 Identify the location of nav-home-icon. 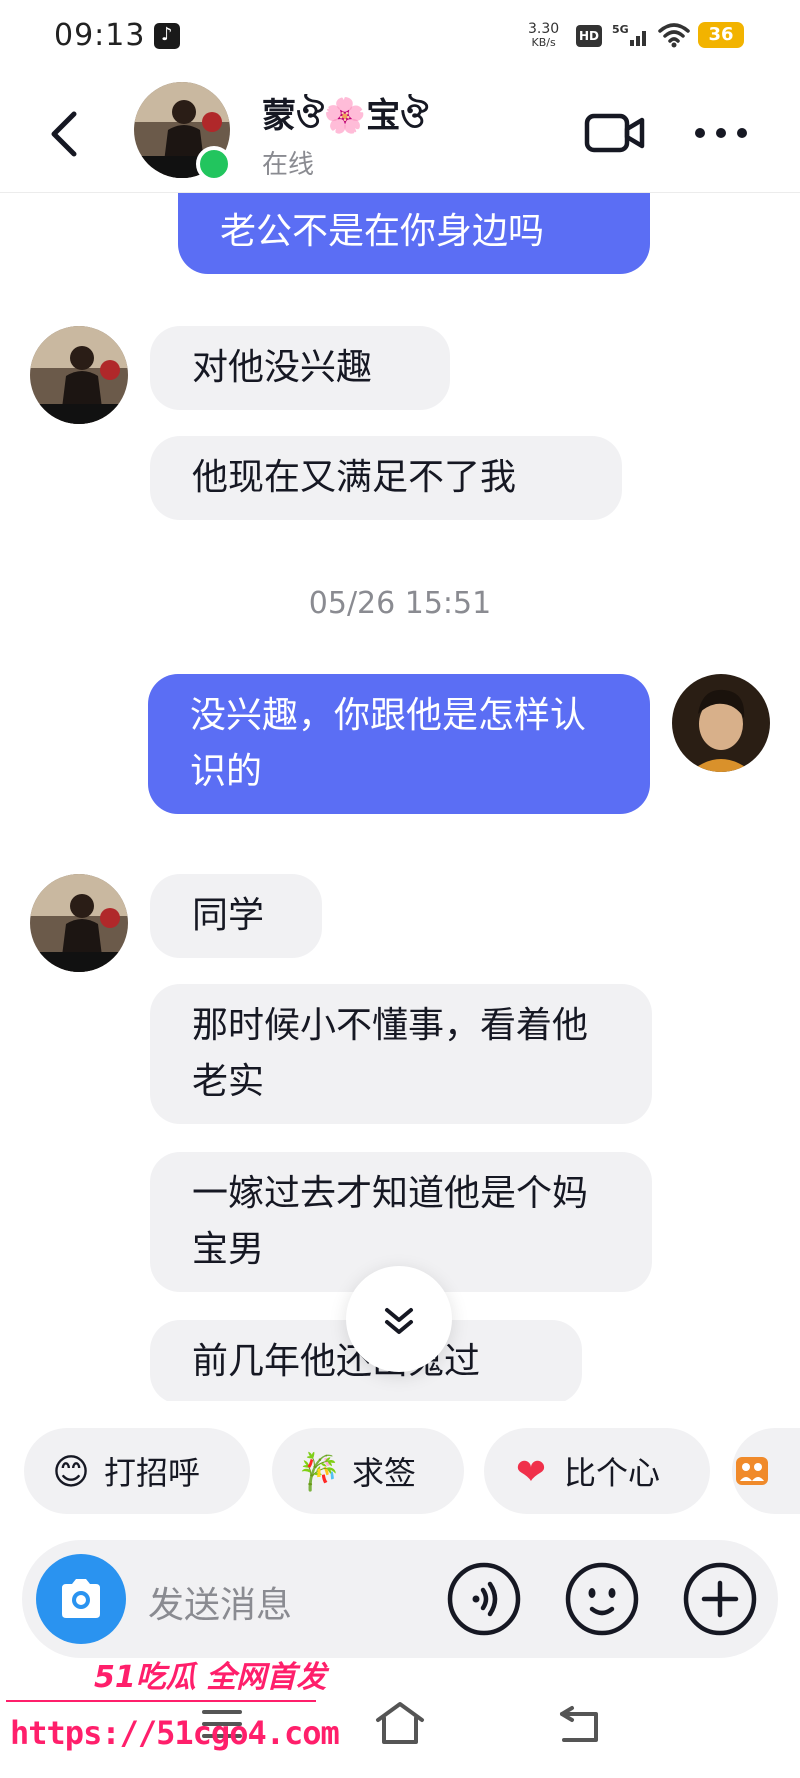
(400, 1723).